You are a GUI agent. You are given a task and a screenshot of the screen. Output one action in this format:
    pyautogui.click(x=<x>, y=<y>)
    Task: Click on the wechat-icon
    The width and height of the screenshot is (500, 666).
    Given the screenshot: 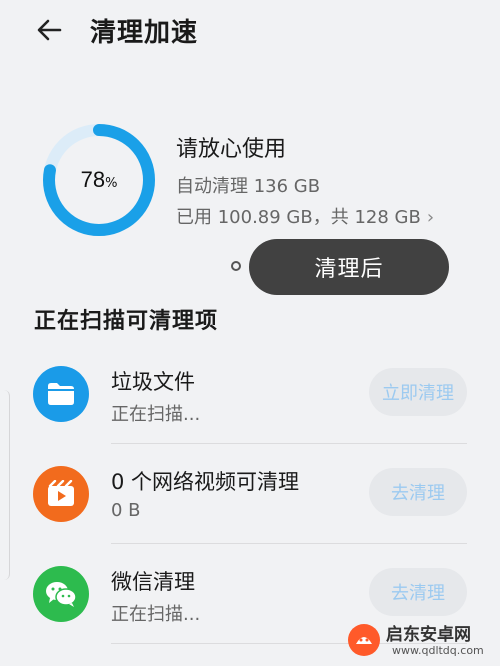 What is the action you would take?
    pyautogui.click(x=61, y=594)
    